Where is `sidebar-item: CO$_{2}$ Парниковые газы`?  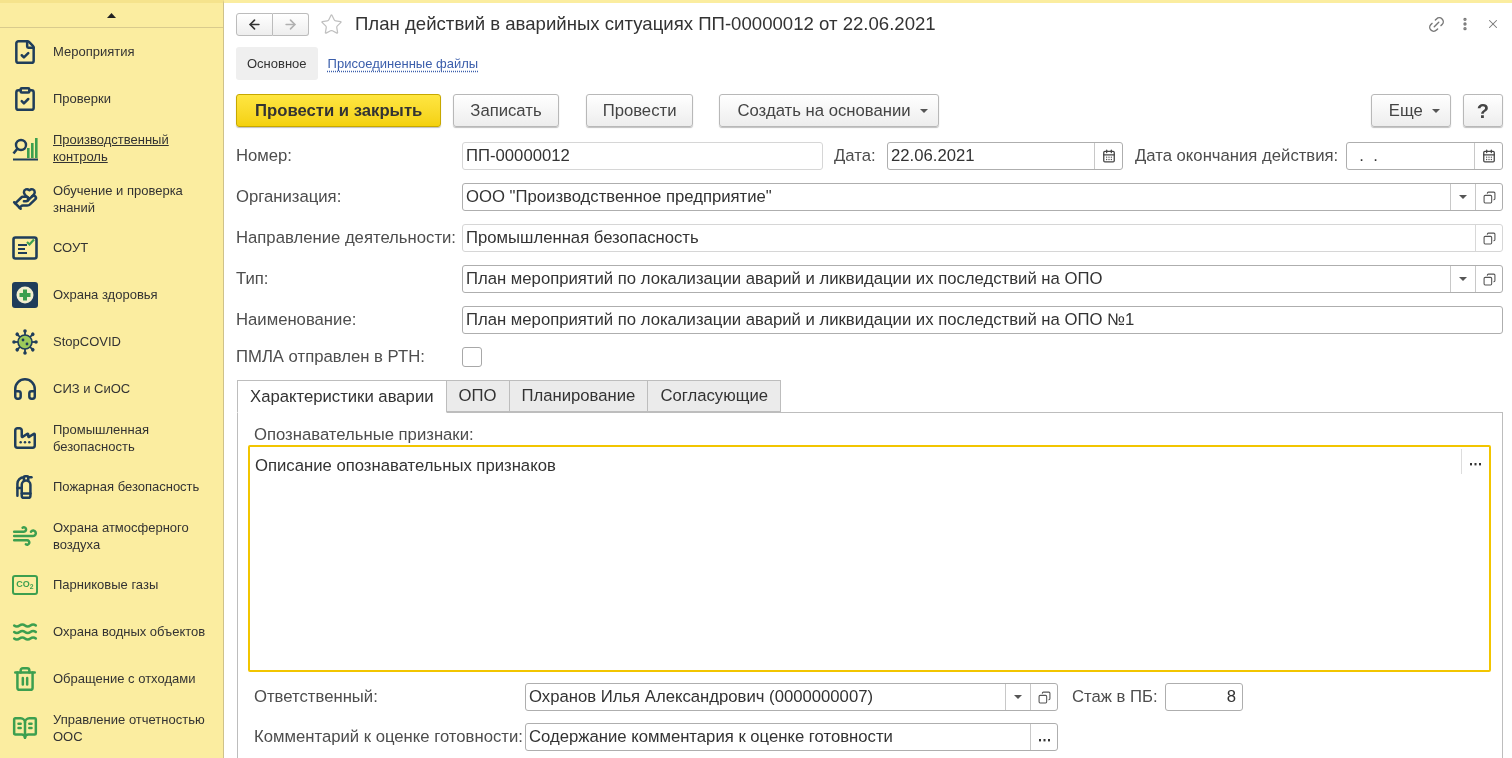
sidebar-item: CO$_{2}$ Парниковые газы is located at coordinates (111, 584).